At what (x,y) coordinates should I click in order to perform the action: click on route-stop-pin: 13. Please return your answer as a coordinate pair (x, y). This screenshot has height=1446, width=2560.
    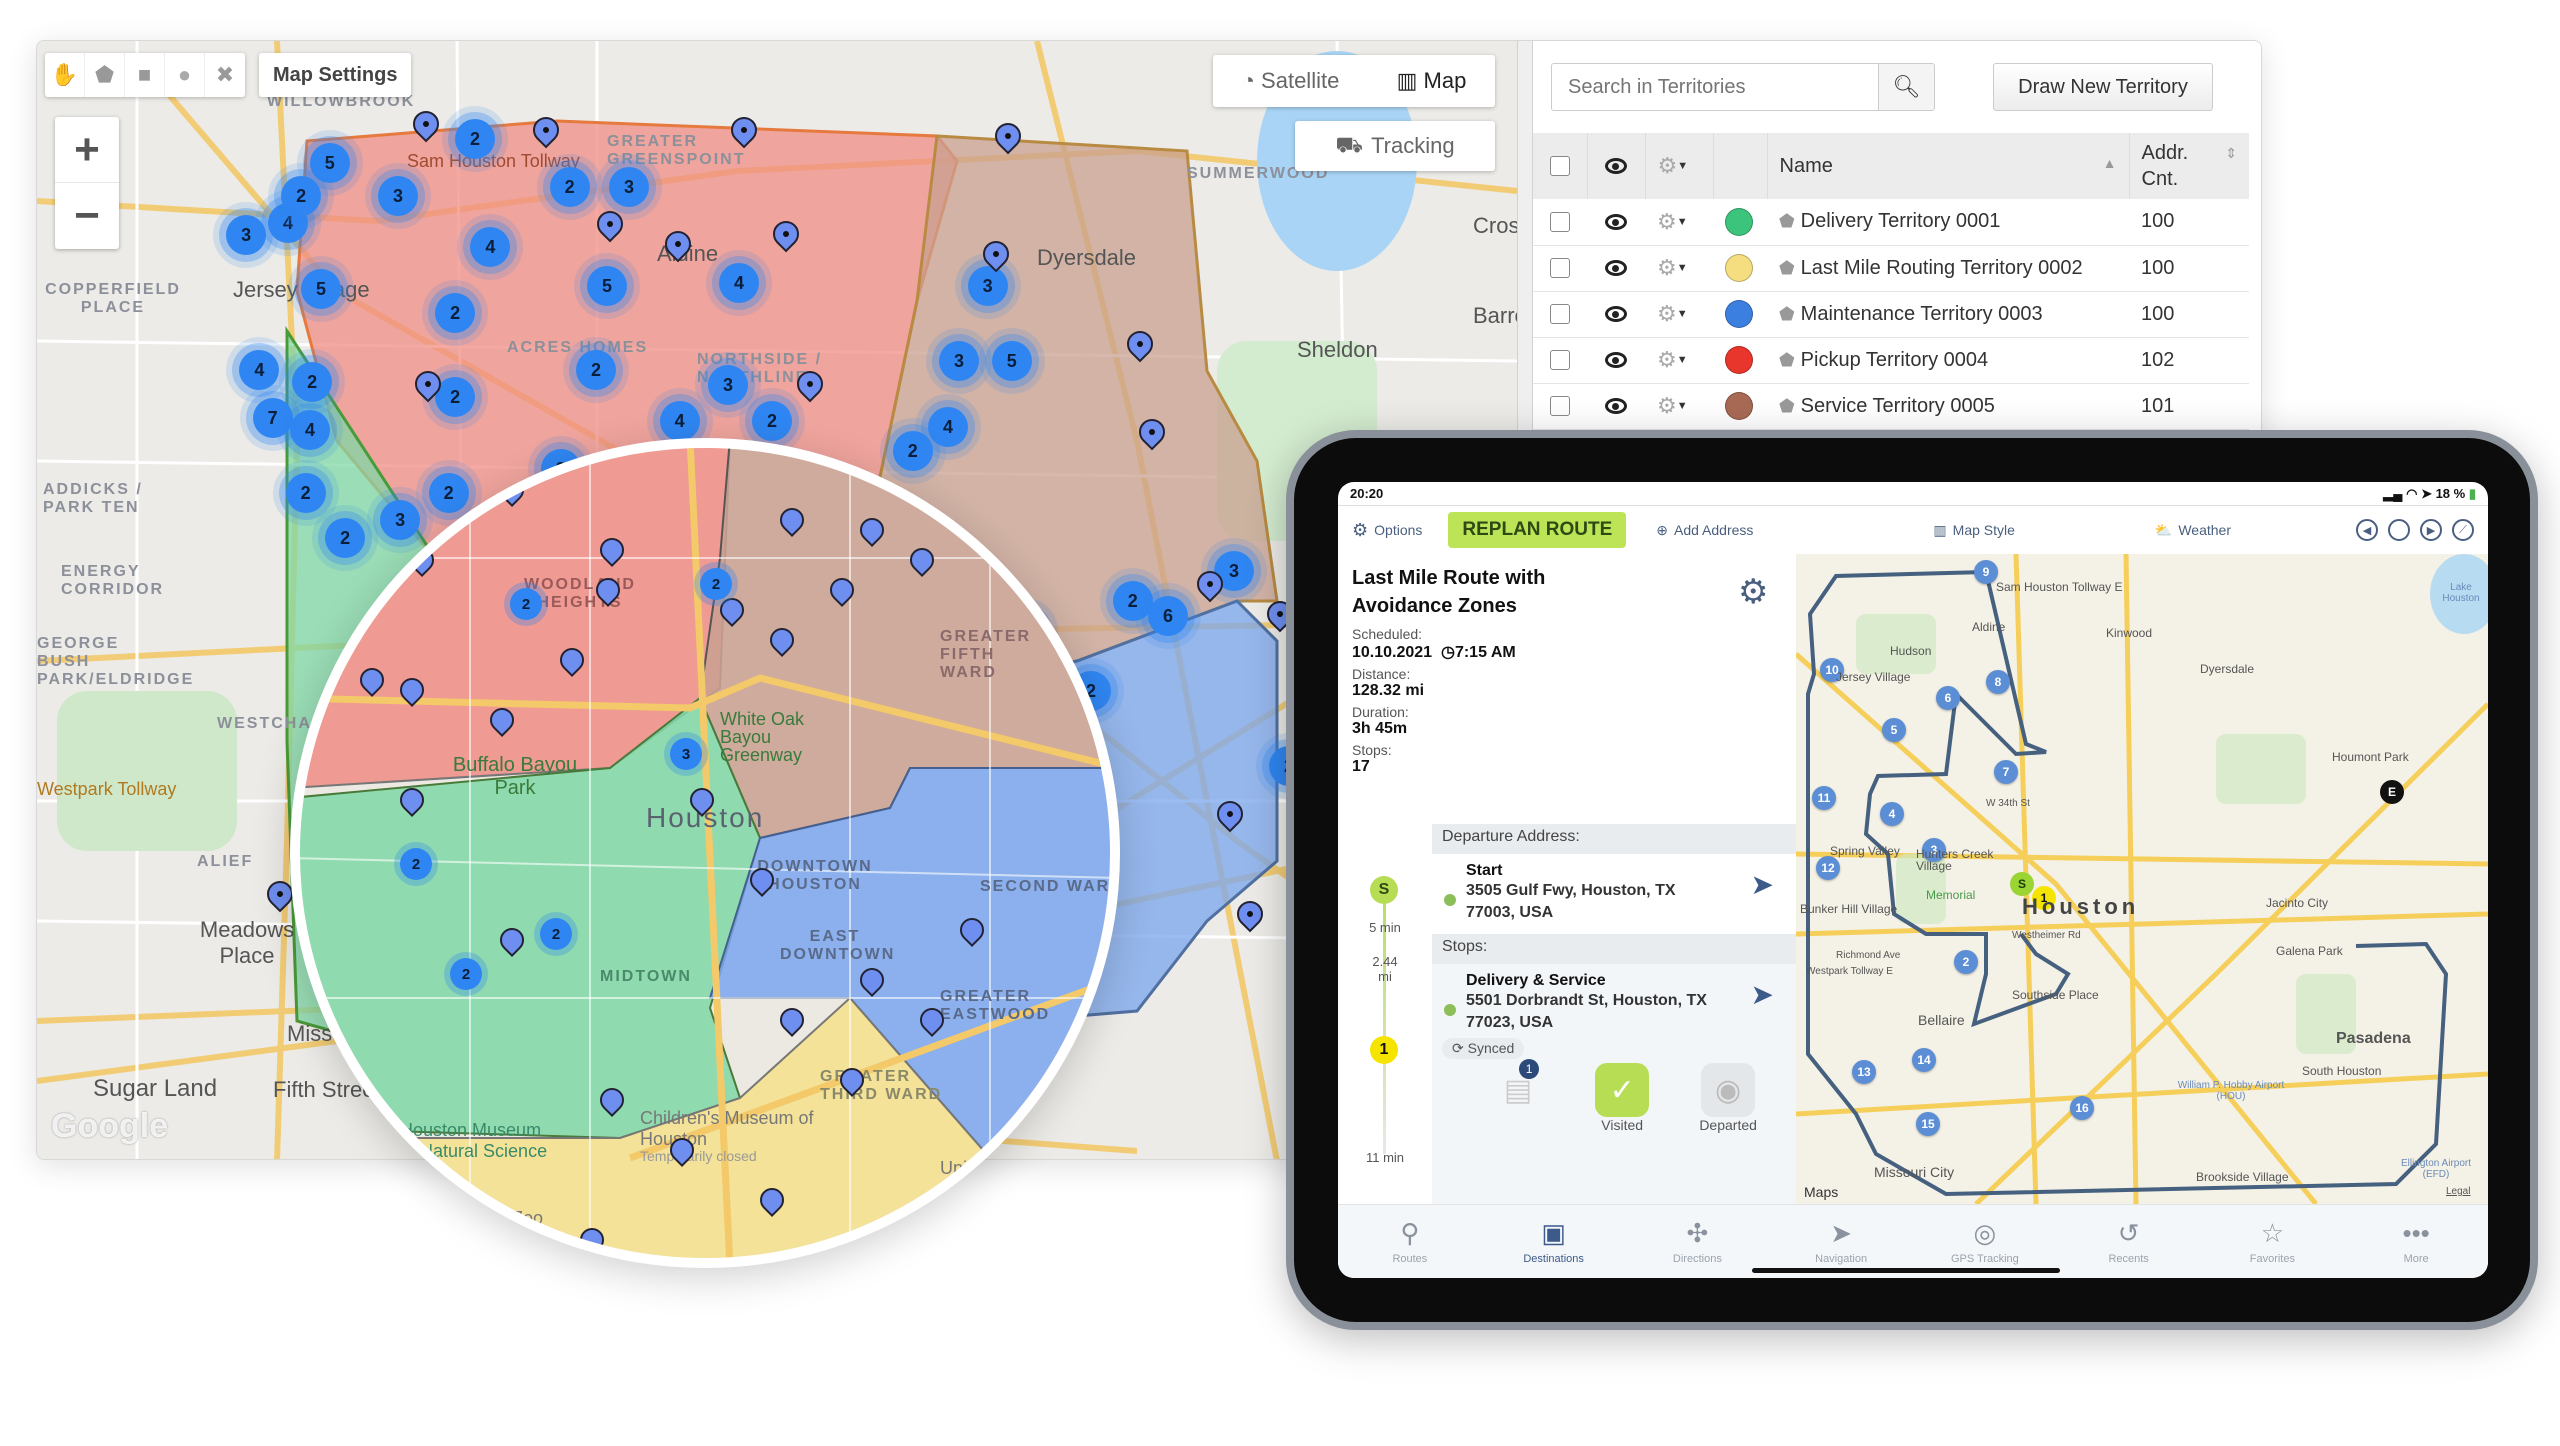
    Looking at the image, I should click on (1864, 1072).